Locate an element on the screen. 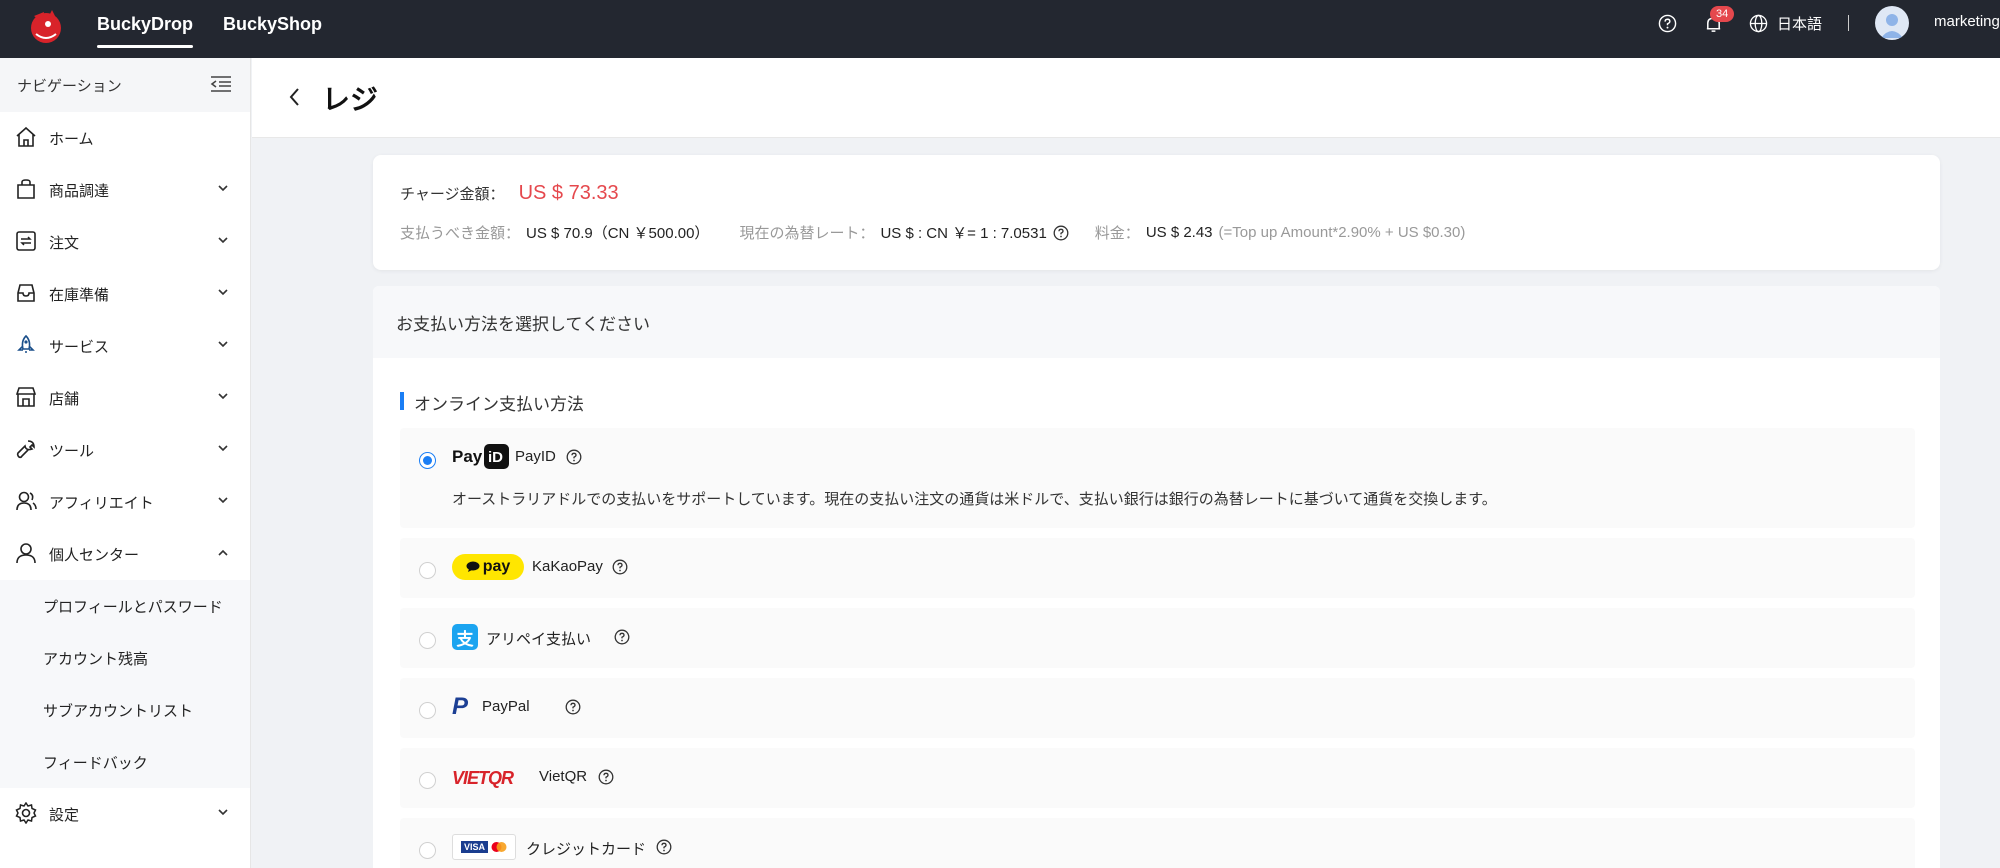  payment-method-kakaopay: pay KaKaoPay is located at coordinates (1157, 568).